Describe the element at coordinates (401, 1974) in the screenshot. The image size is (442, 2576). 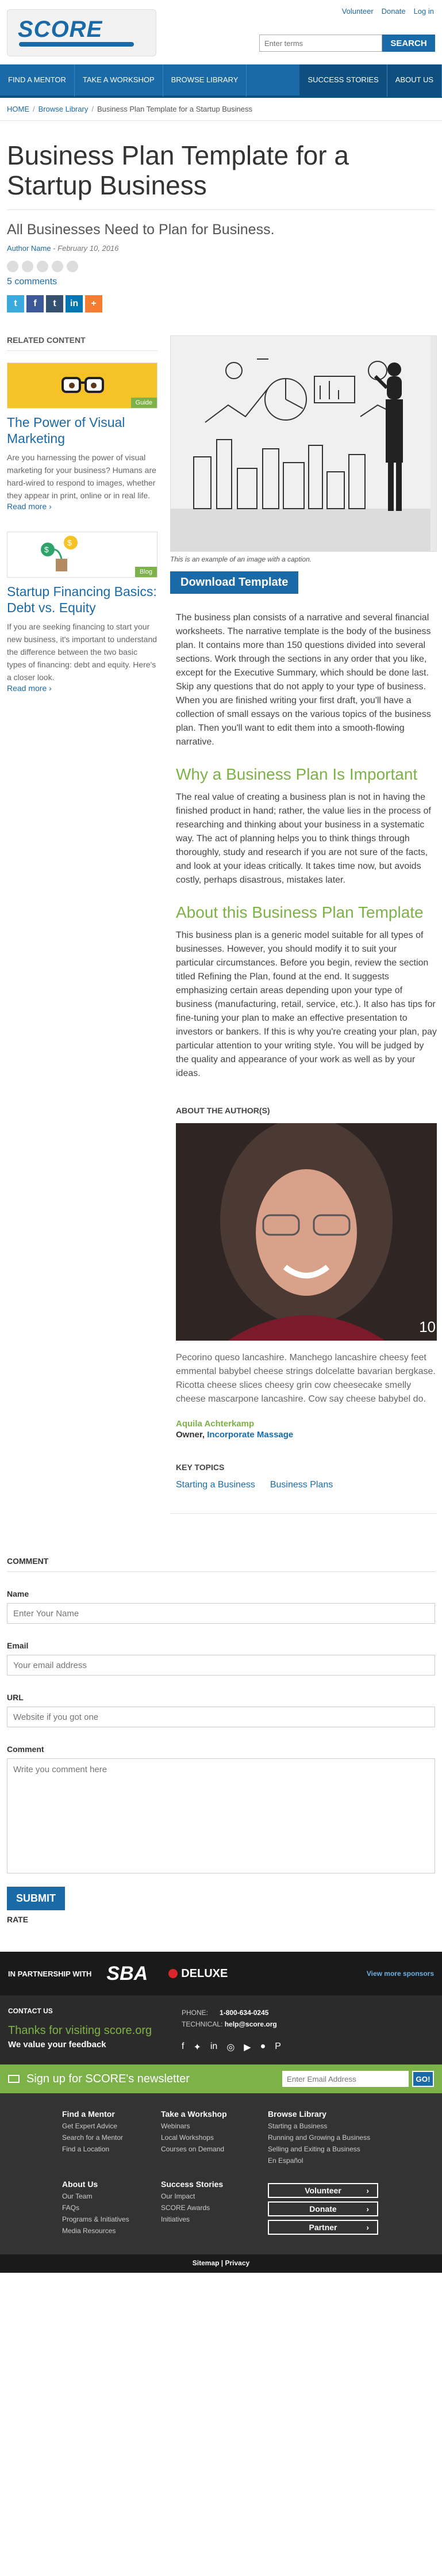
I see `view-more-sponsors-link: View more sponsors` at that location.